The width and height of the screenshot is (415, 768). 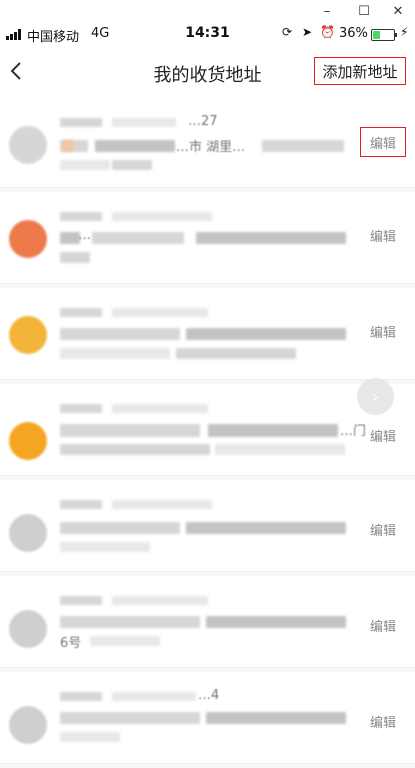 What do you see at coordinates (353, 33) in the screenshot?
I see `battery-percent: 36%` at bounding box center [353, 33].